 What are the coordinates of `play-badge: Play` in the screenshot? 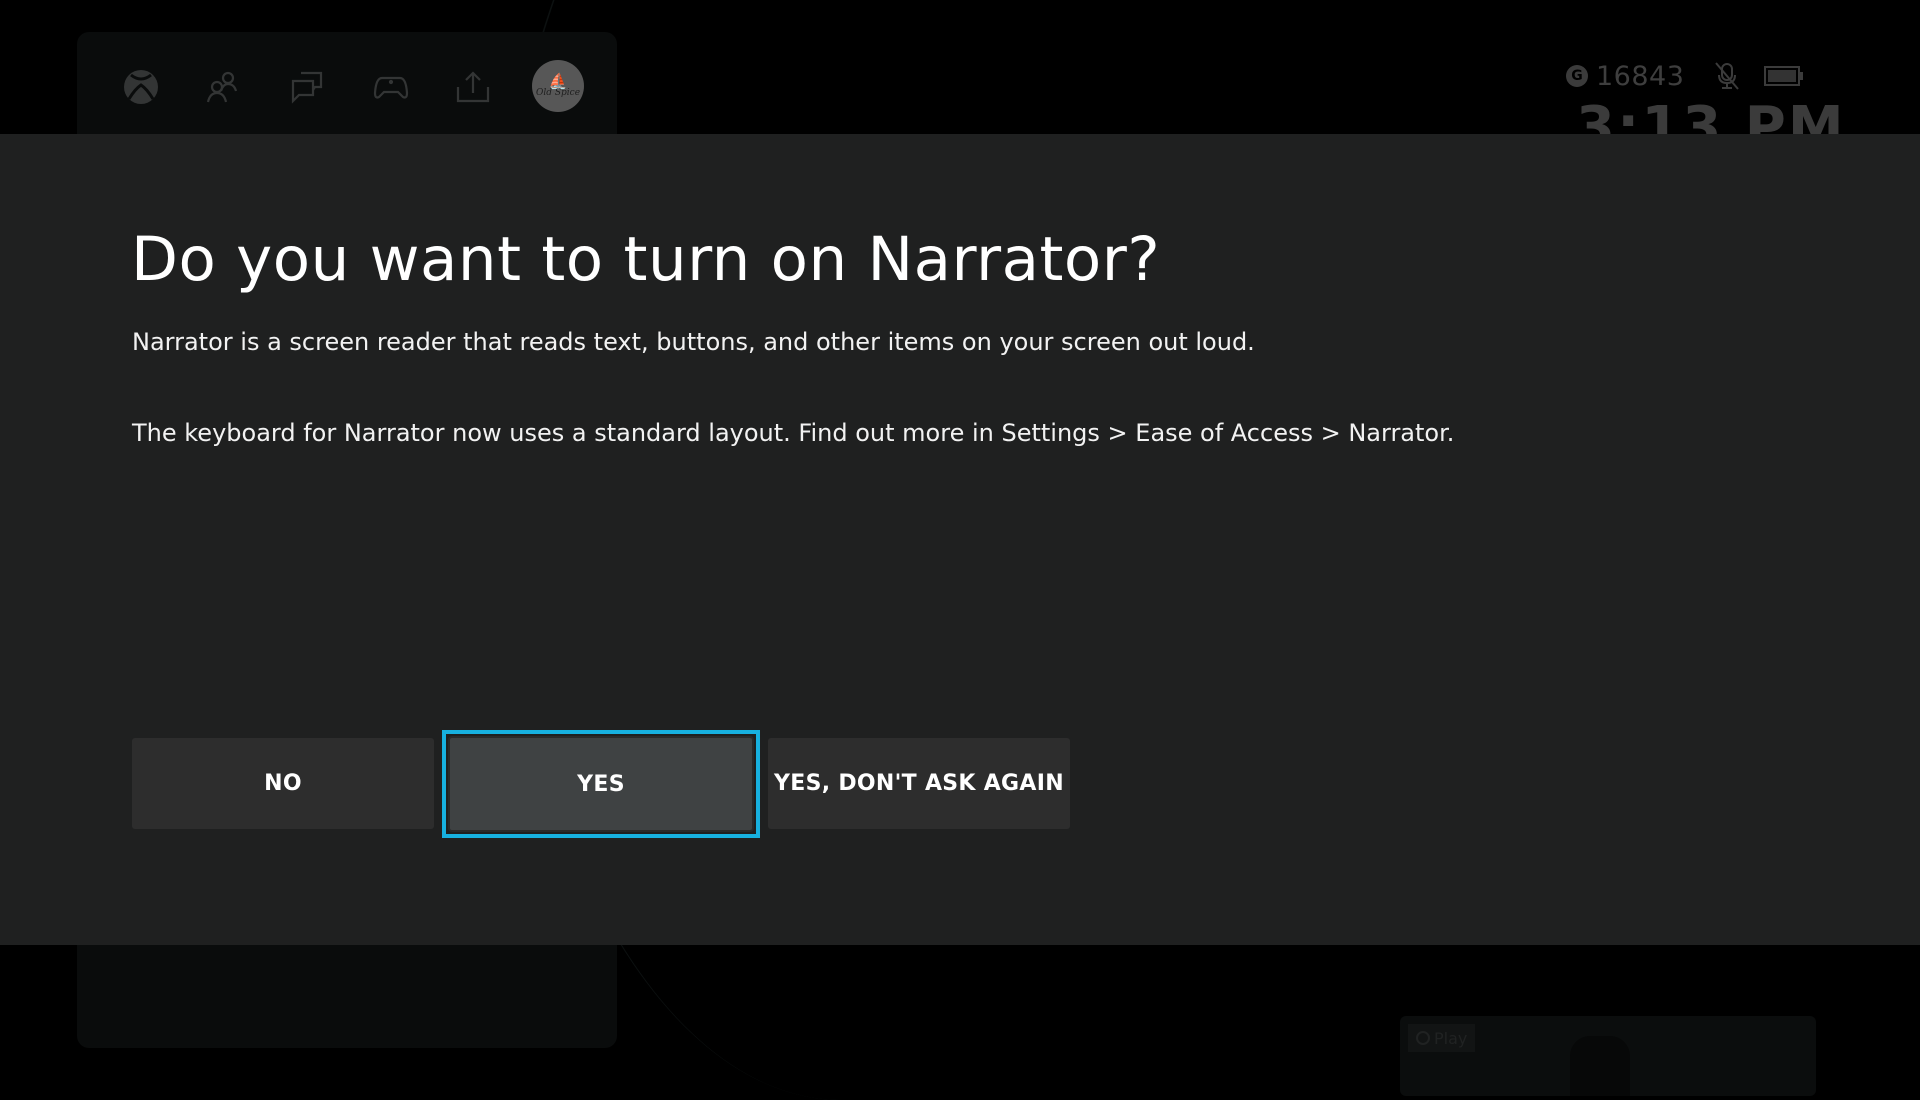 It's located at (1442, 1038).